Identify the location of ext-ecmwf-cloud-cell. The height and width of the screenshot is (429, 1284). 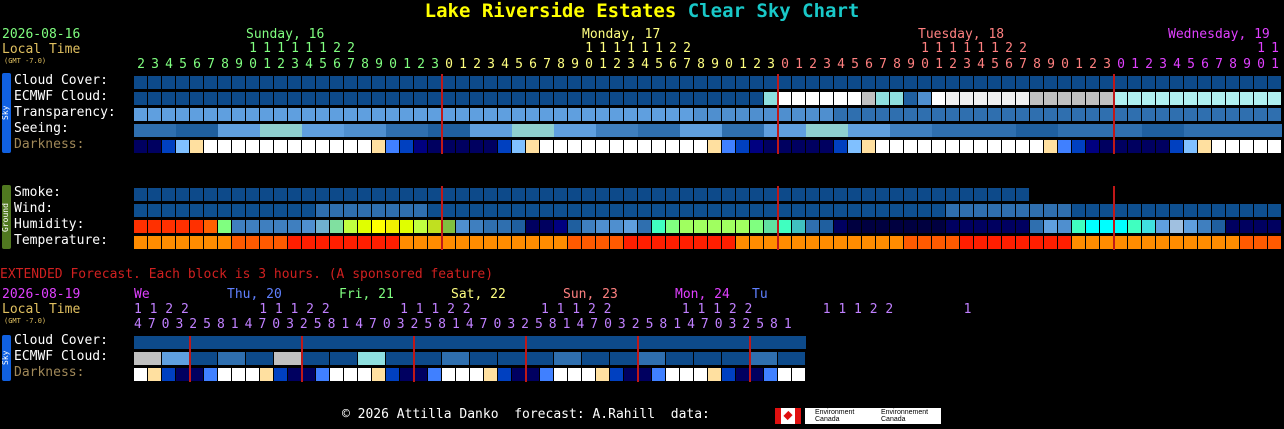
(455, 358).